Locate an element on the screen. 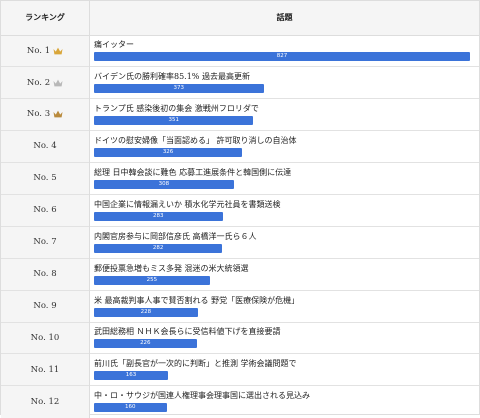  rank-cell: No. 1 is located at coordinates (45, 51).